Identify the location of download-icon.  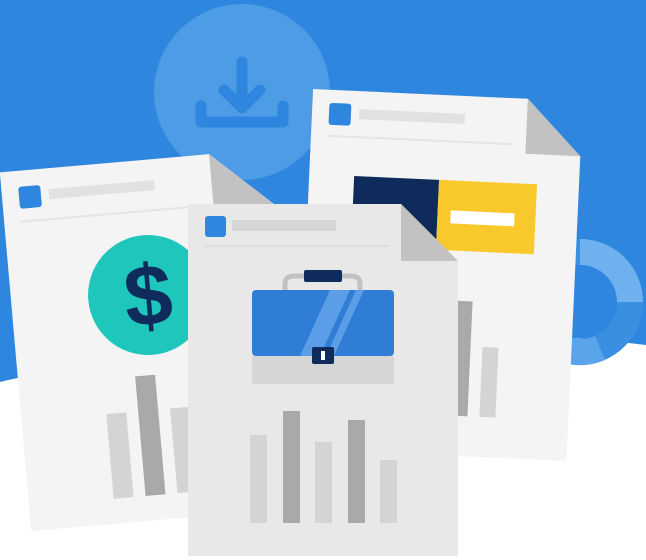
(242, 92).